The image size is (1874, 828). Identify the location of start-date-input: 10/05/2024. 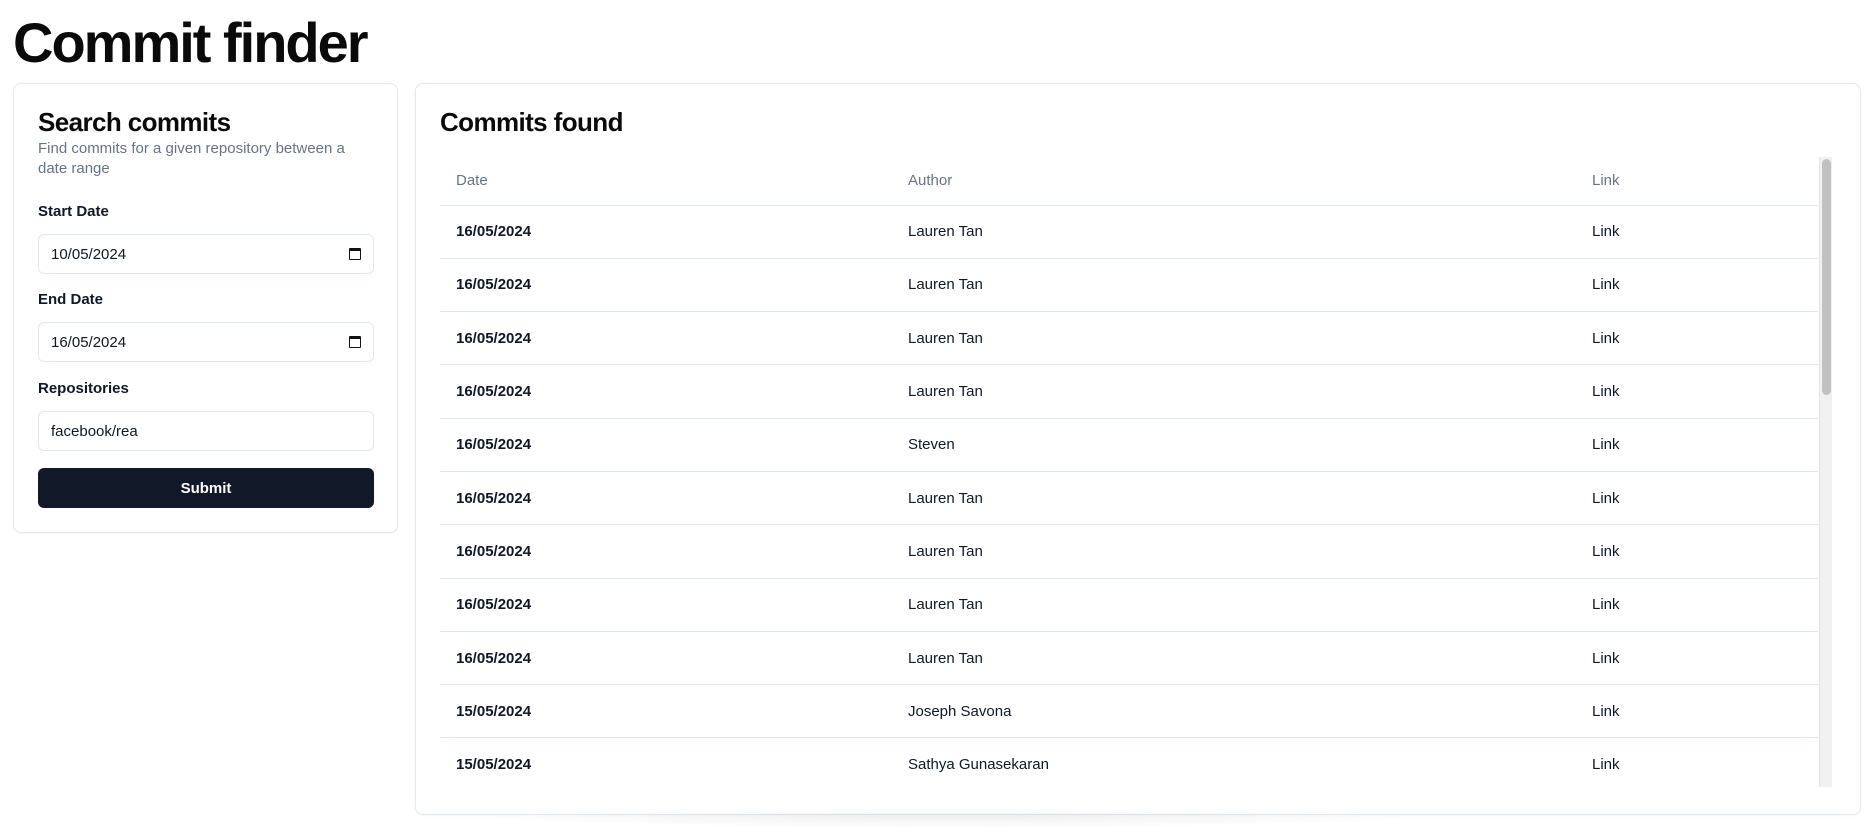
(206, 254).